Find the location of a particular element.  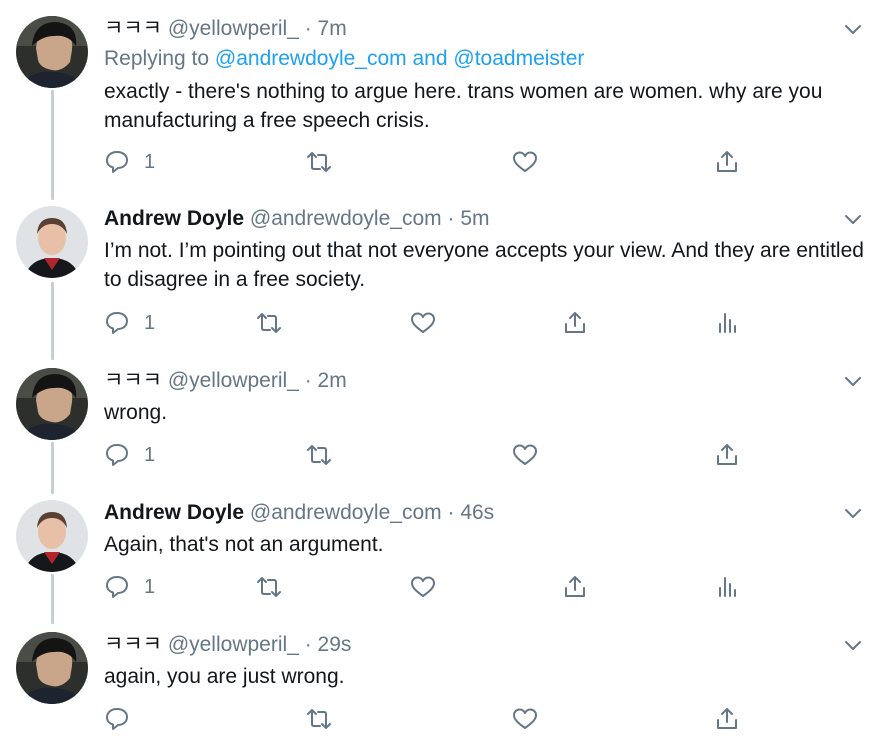

and-text: and is located at coordinates (430, 58).